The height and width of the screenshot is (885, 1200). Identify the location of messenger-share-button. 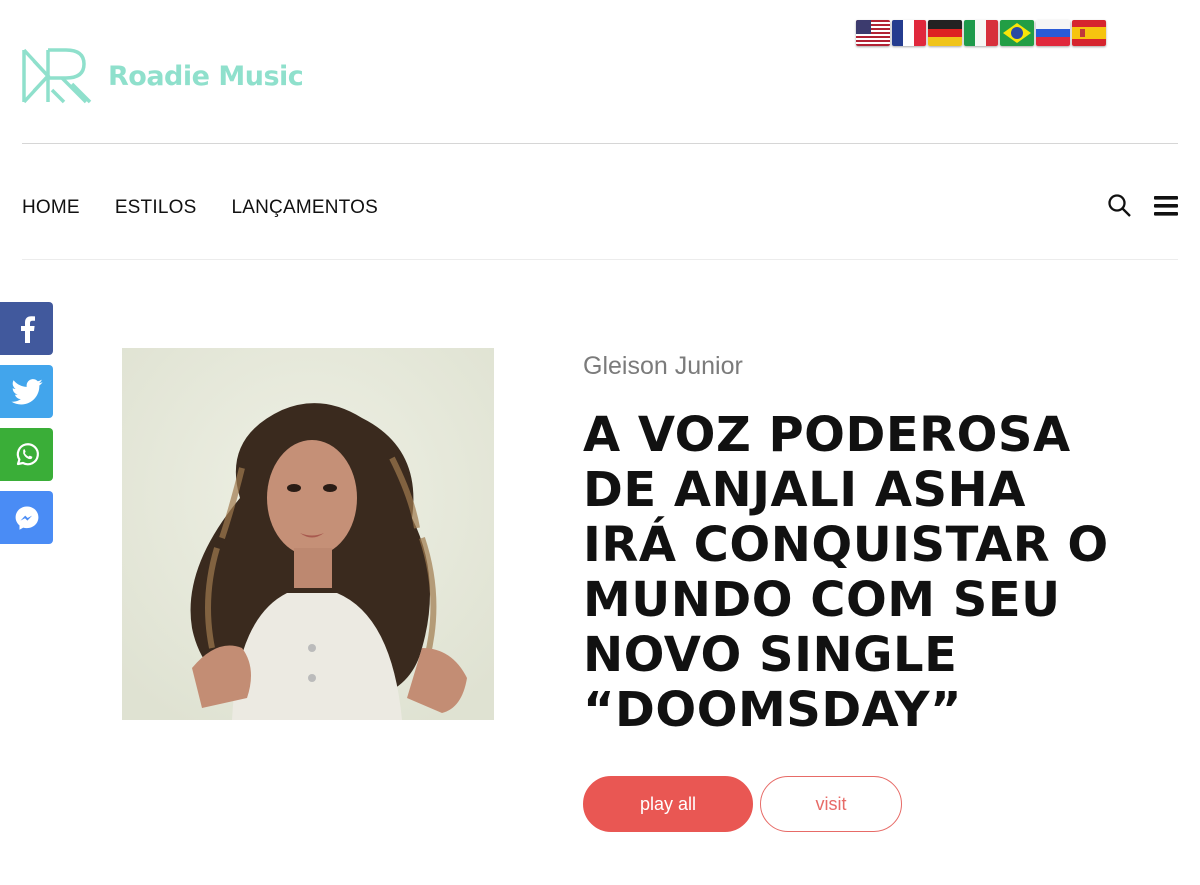
(26, 517).